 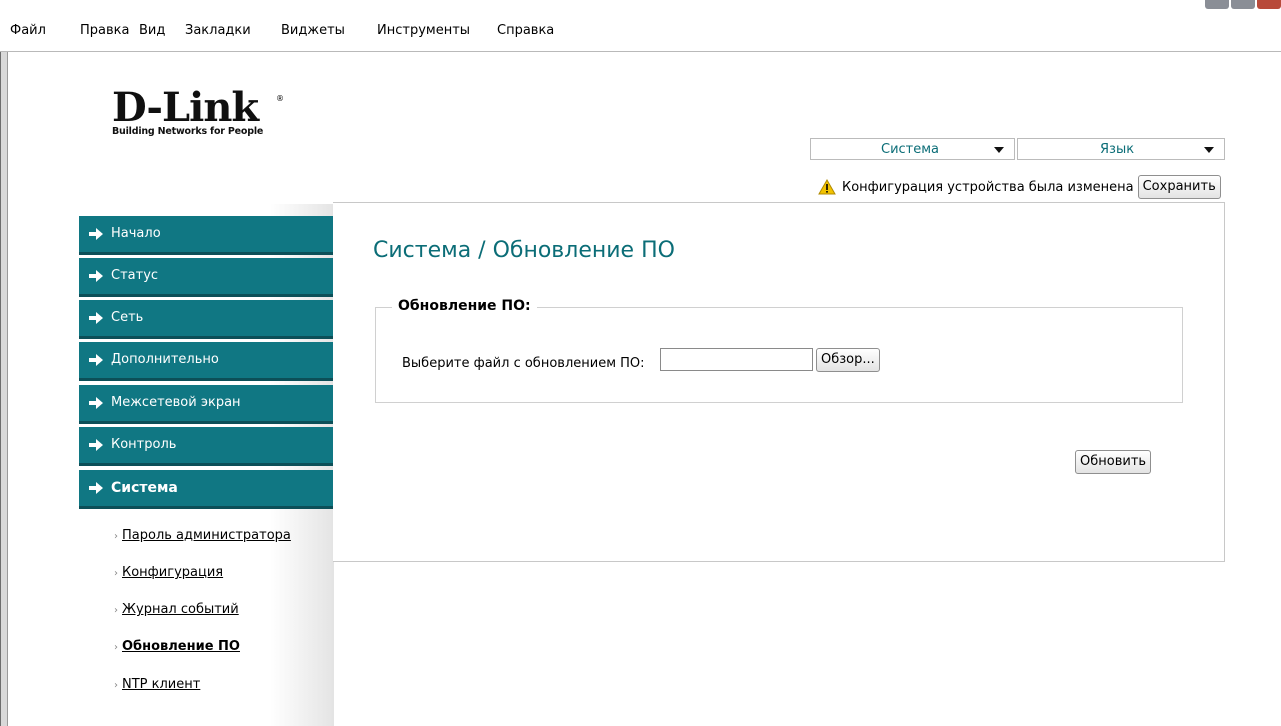 I want to click on sidebar-item-status: Статус, so click(x=206, y=277).